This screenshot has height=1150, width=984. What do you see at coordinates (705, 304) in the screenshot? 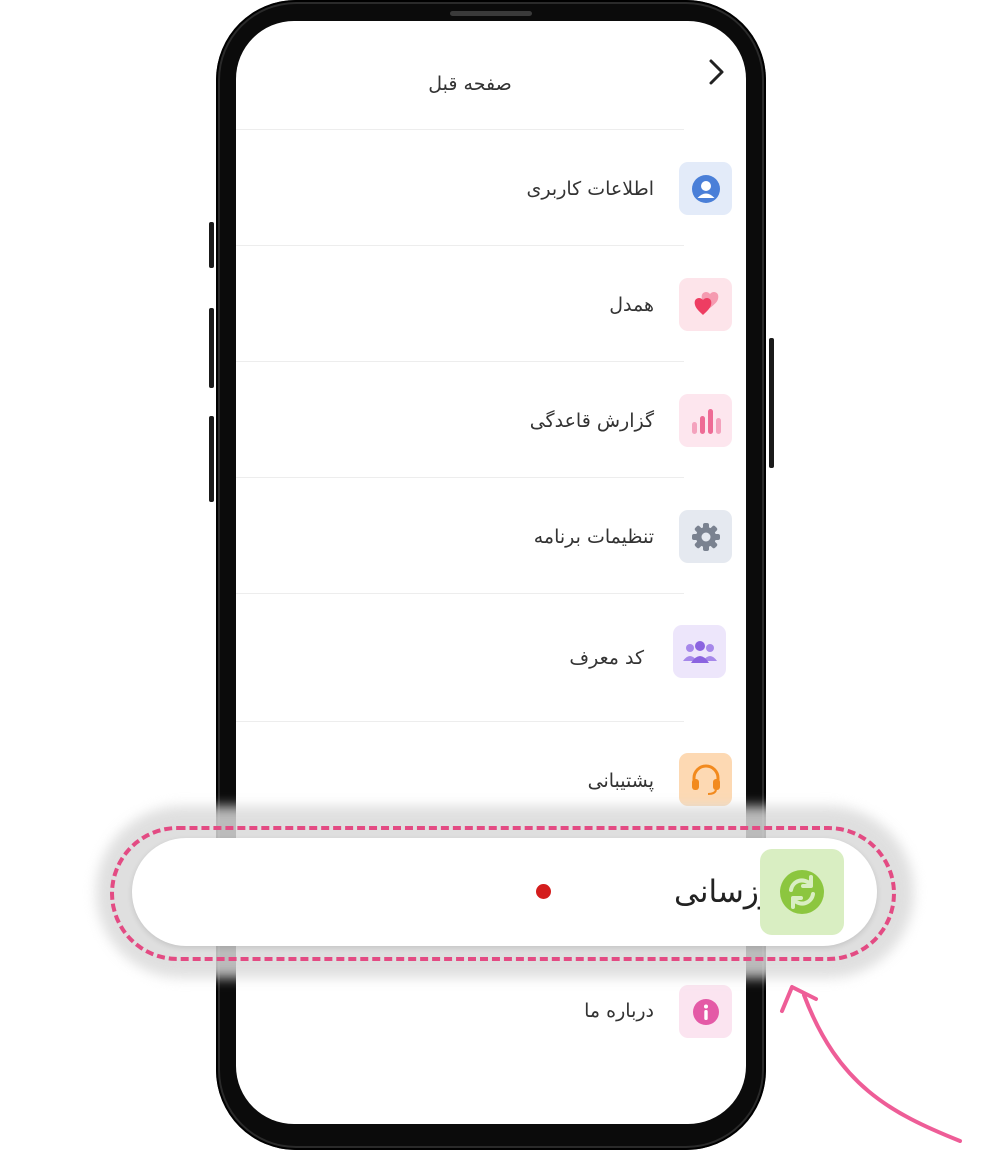
I see `hearts-icon` at bounding box center [705, 304].